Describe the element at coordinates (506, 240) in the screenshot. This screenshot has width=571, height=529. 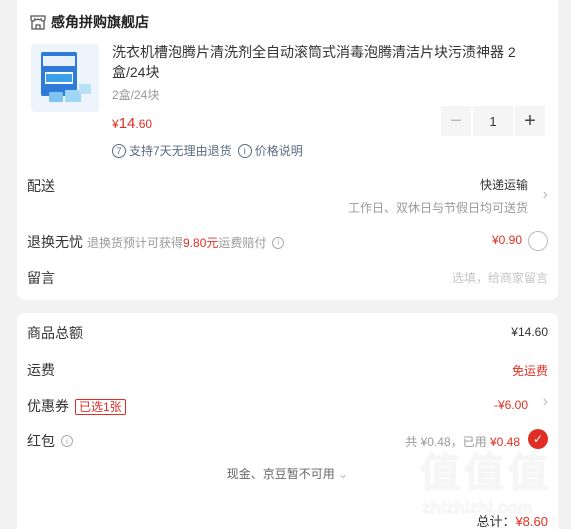
I see `return-insurance-price: ¥0.90` at that location.